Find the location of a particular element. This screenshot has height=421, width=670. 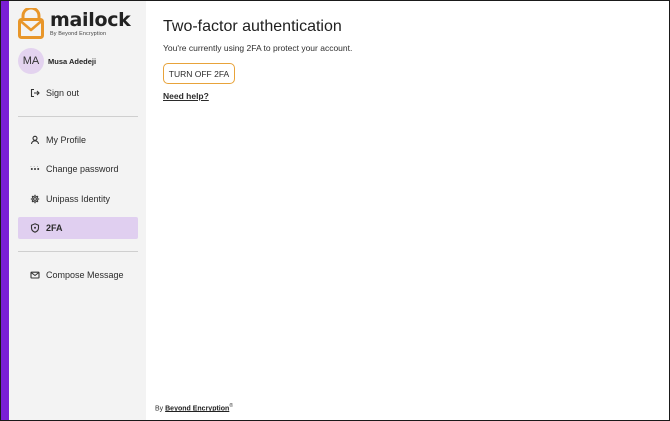

footer: By Beyond Encryption® is located at coordinates (194, 407).